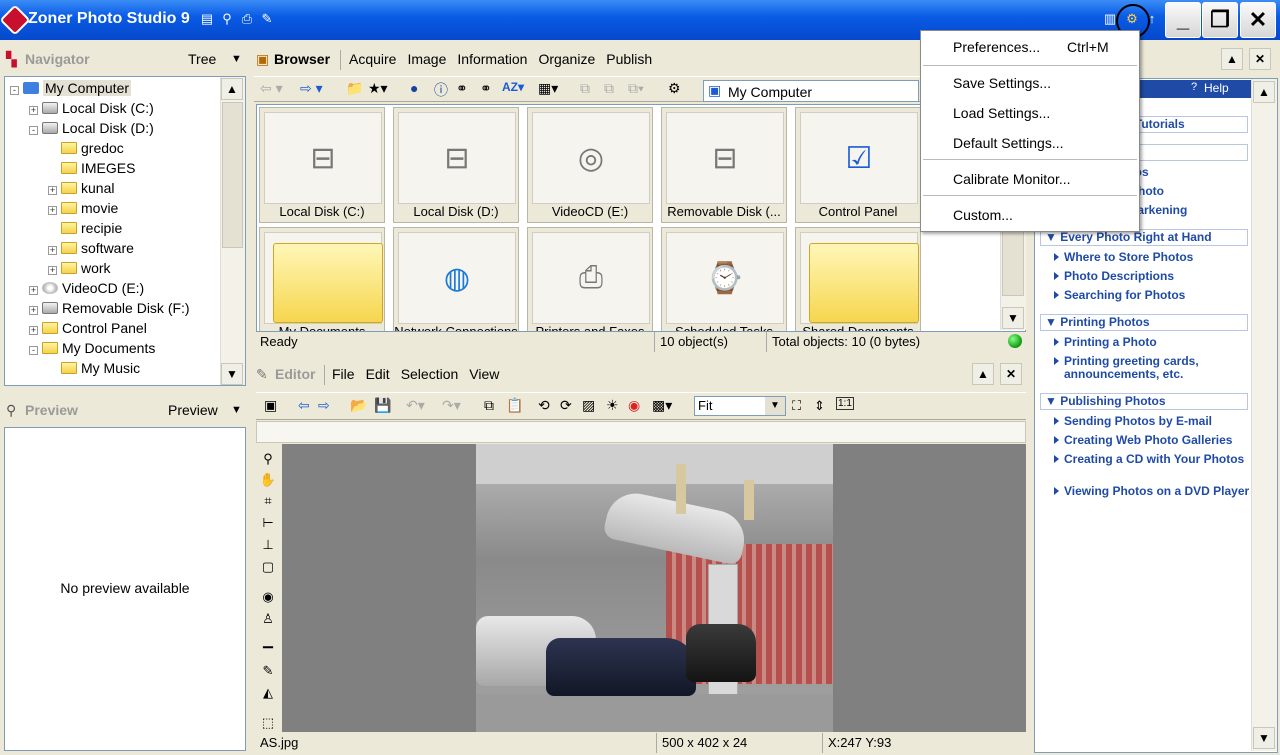  What do you see at coordinates (1154, 459) in the screenshot?
I see `help-link: Creating a CD with Your Photos` at bounding box center [1154, 459].